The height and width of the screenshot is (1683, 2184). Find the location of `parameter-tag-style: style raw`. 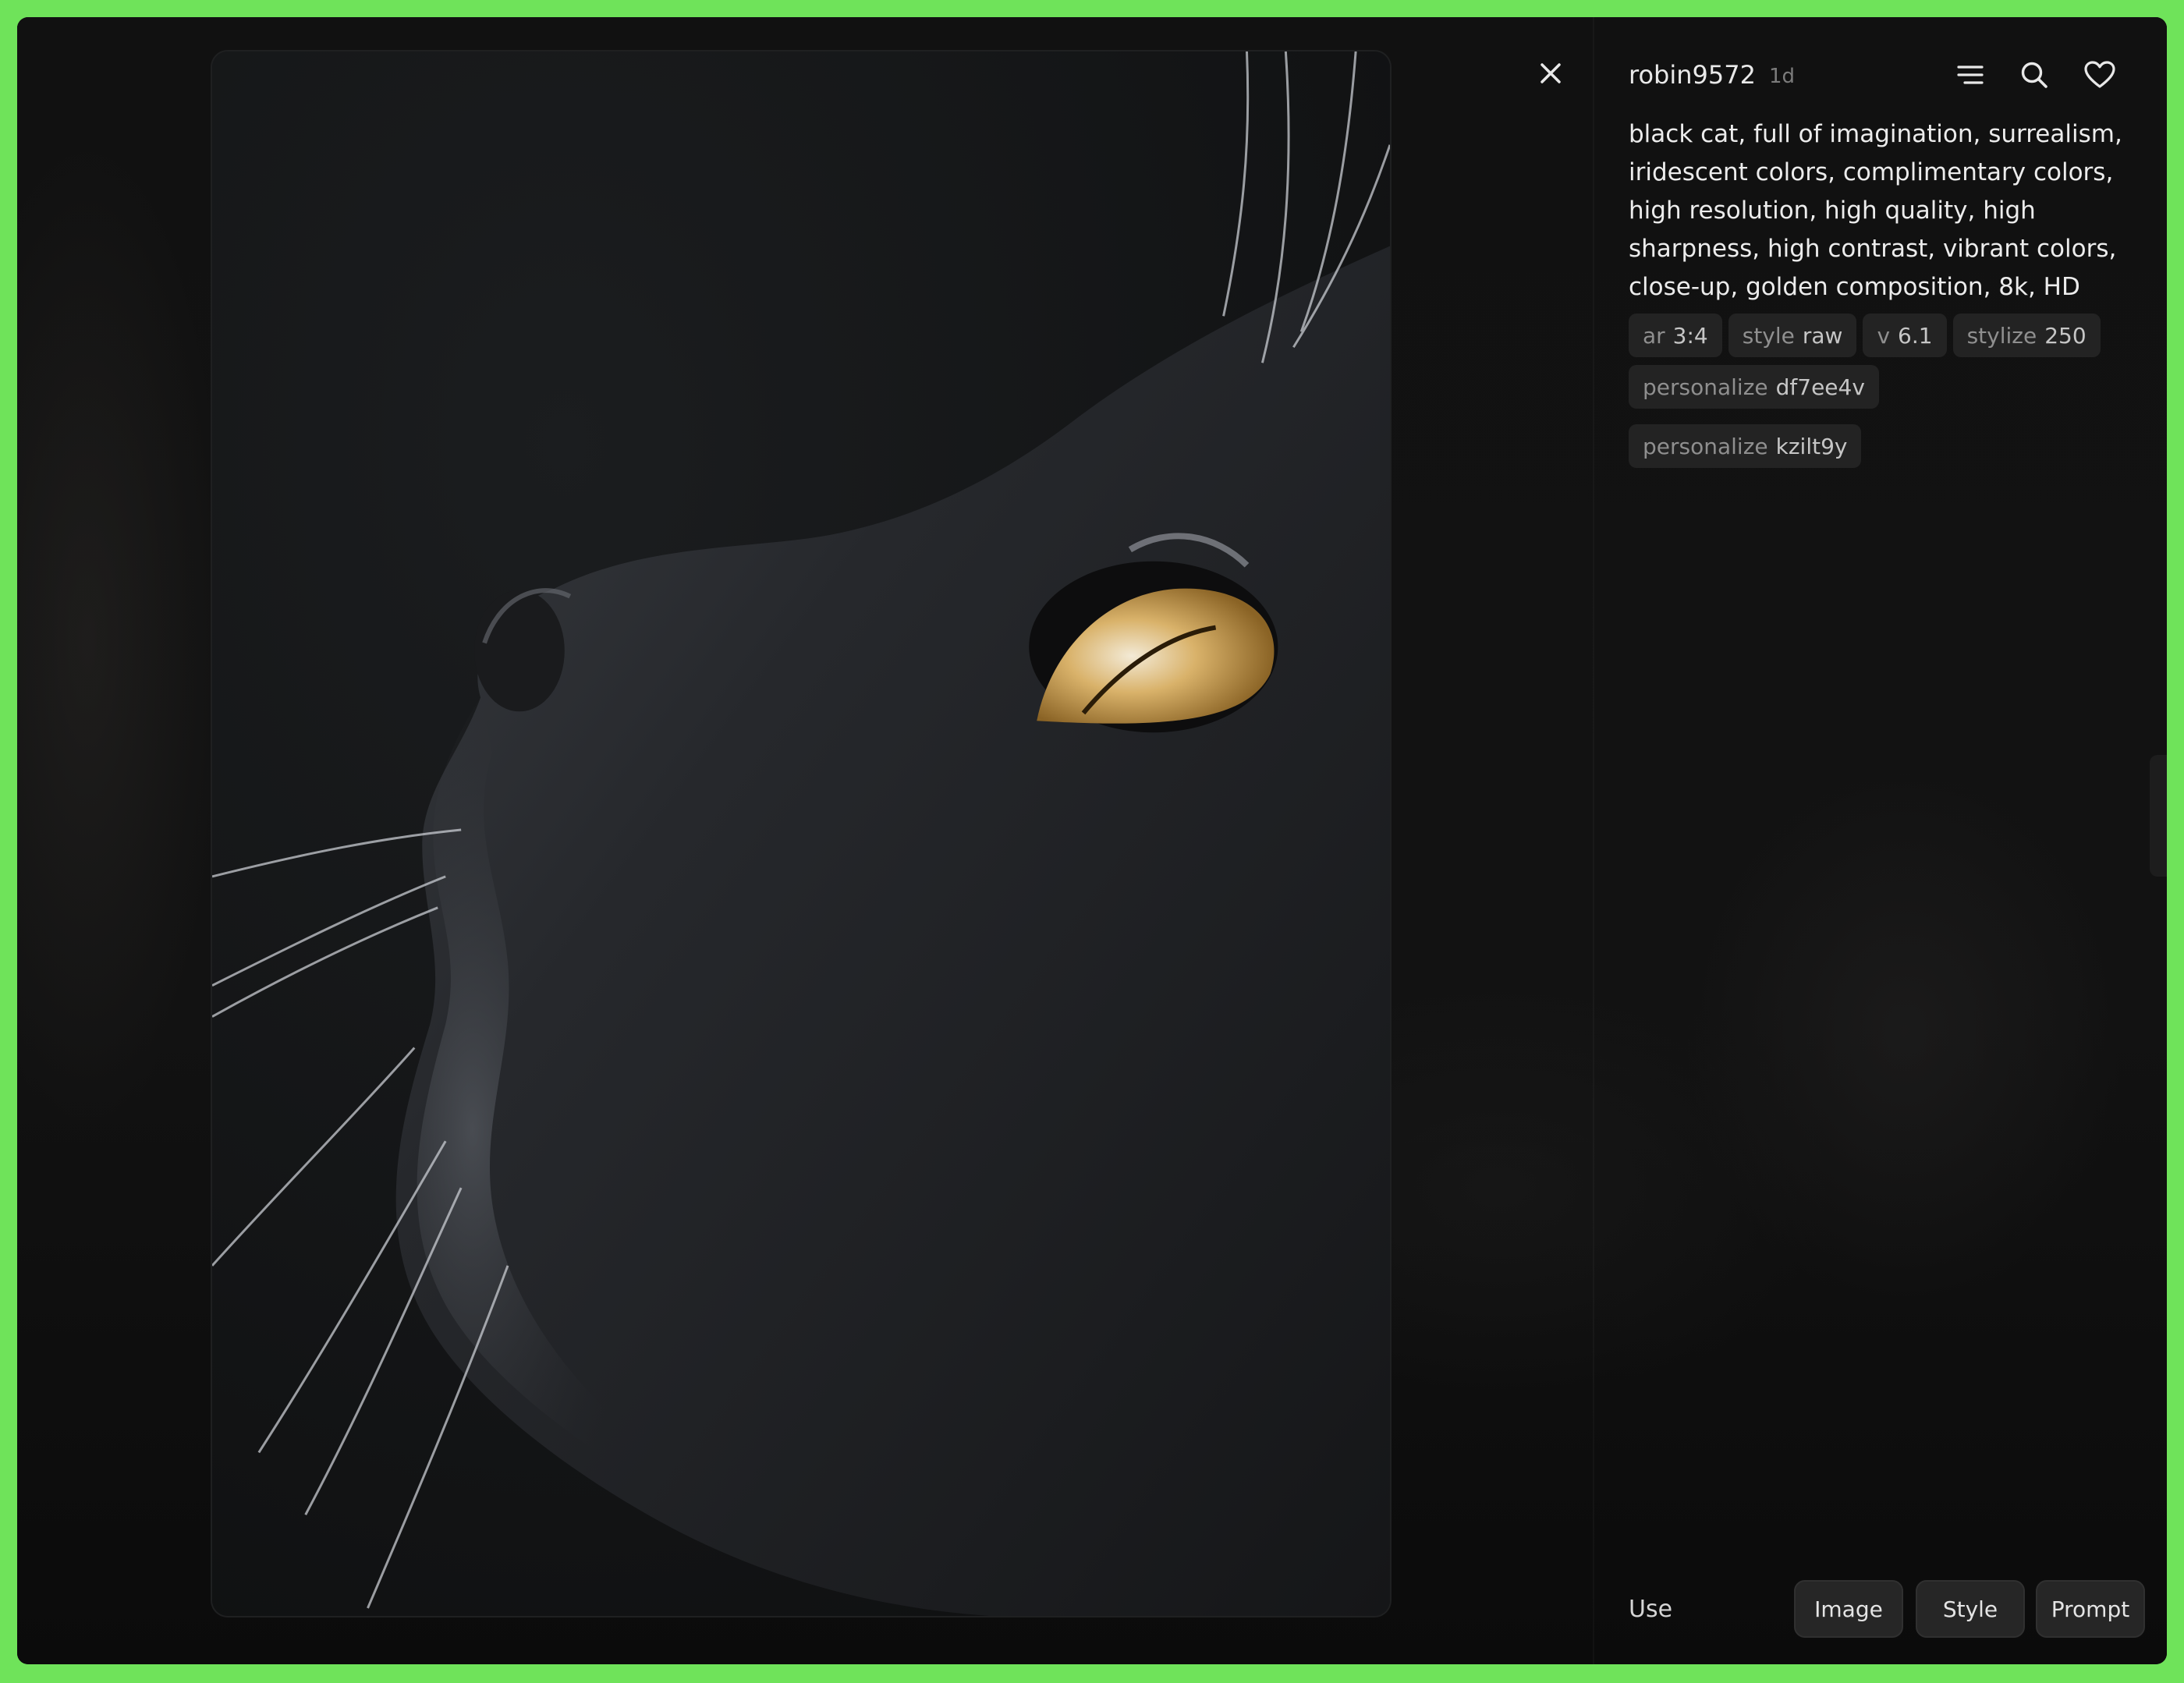

parameter-tag-style: style raw is located at coordinates (1793, 335).